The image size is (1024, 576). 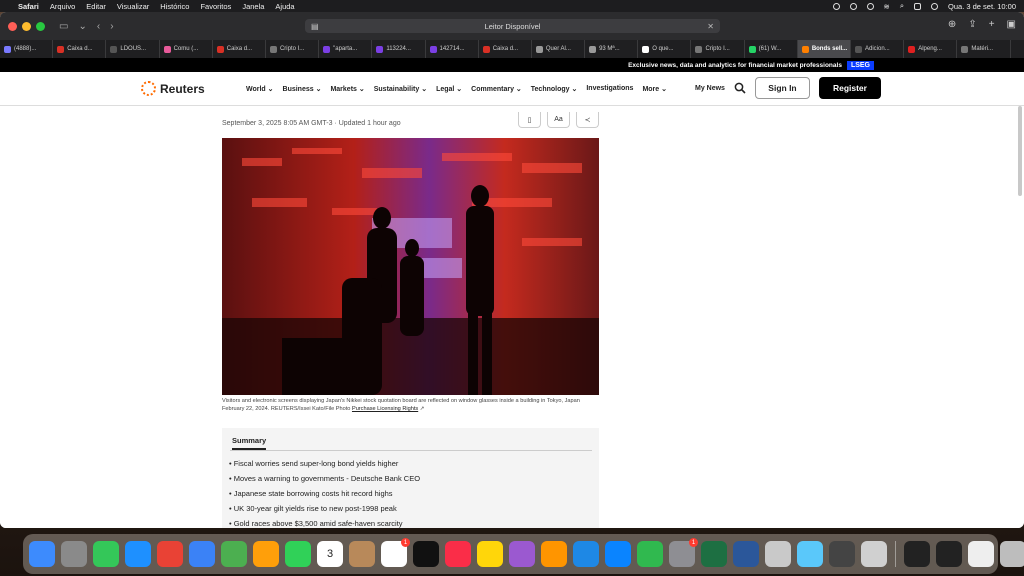 What do you see at coordinates (842, 554) in the screenshot?
I see `calculator-icon` at bounding box center [842, 554].